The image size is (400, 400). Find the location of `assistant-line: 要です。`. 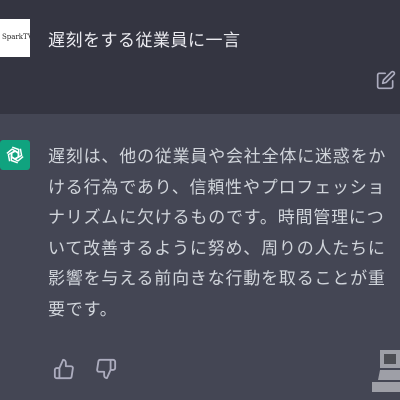

assistant-line: 要です。 is located at coordinates (83, 309).